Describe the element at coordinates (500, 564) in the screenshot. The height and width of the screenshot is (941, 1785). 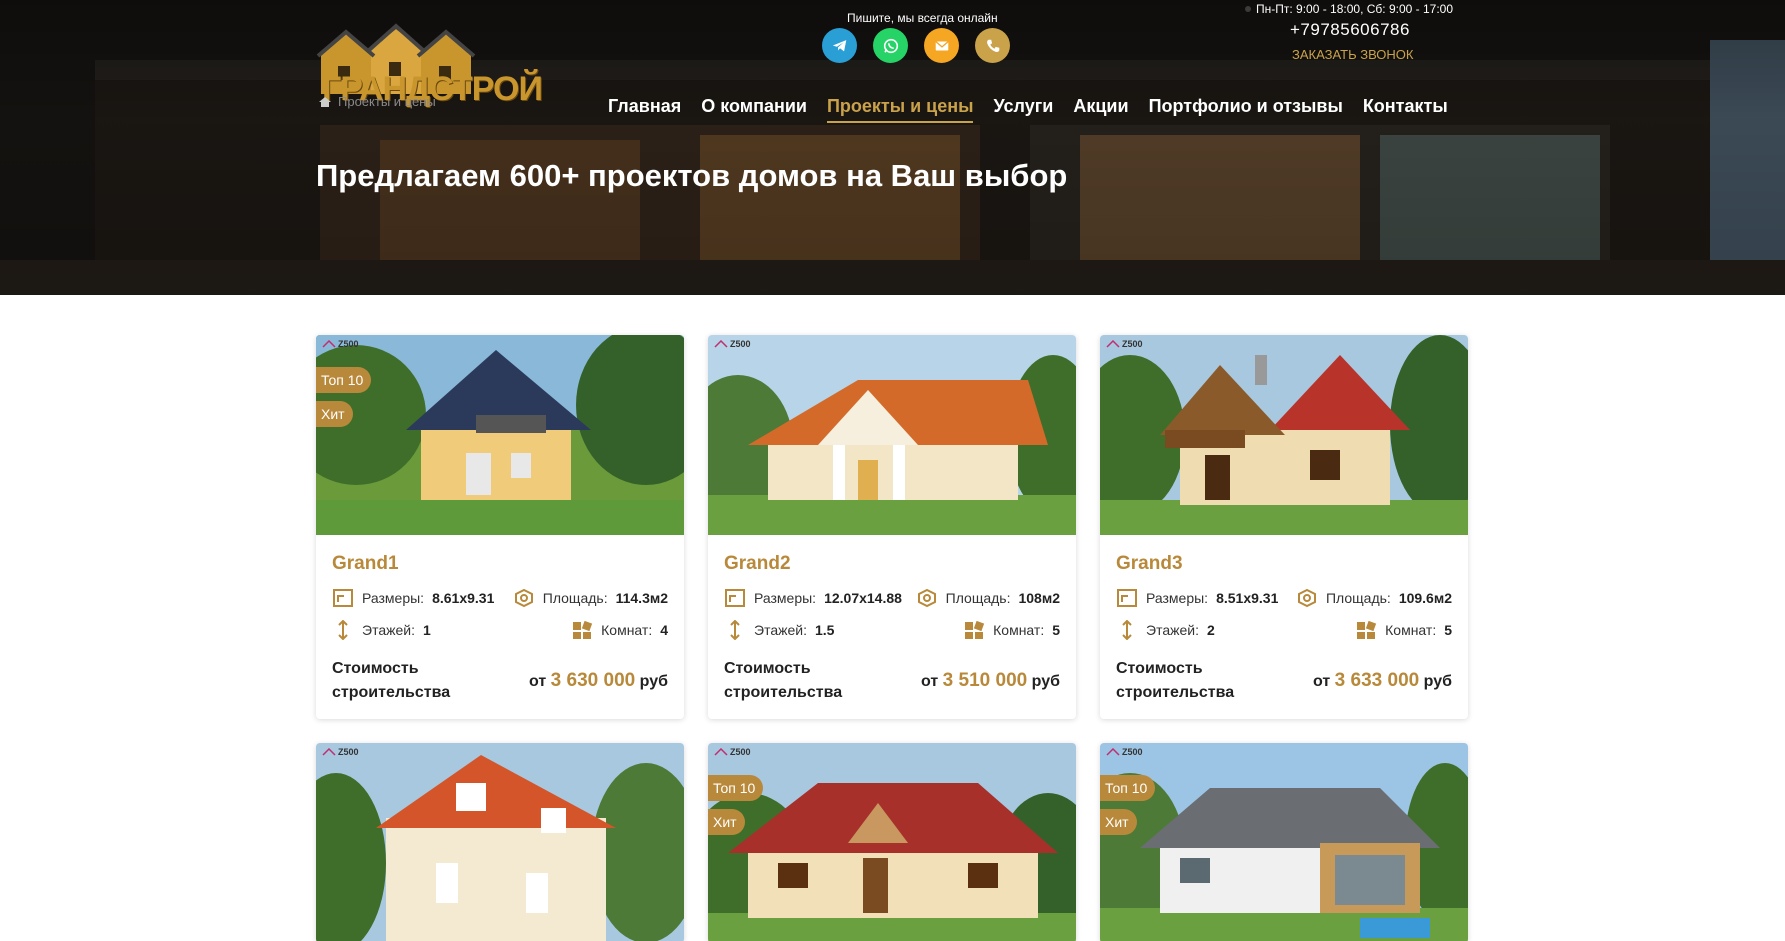
I see `project-name: Grand1` at that location.